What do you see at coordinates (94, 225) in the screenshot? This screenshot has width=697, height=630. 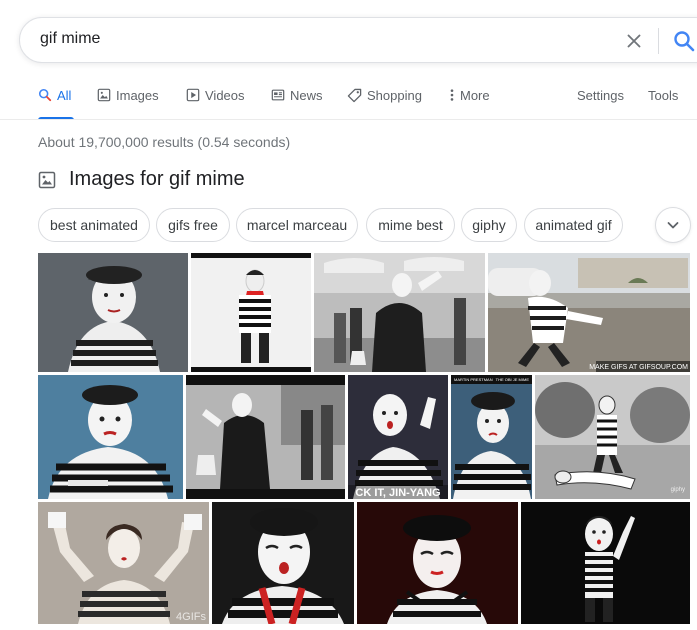 I see `chip-best-animated: best animated` at bounding box center [94, 225].